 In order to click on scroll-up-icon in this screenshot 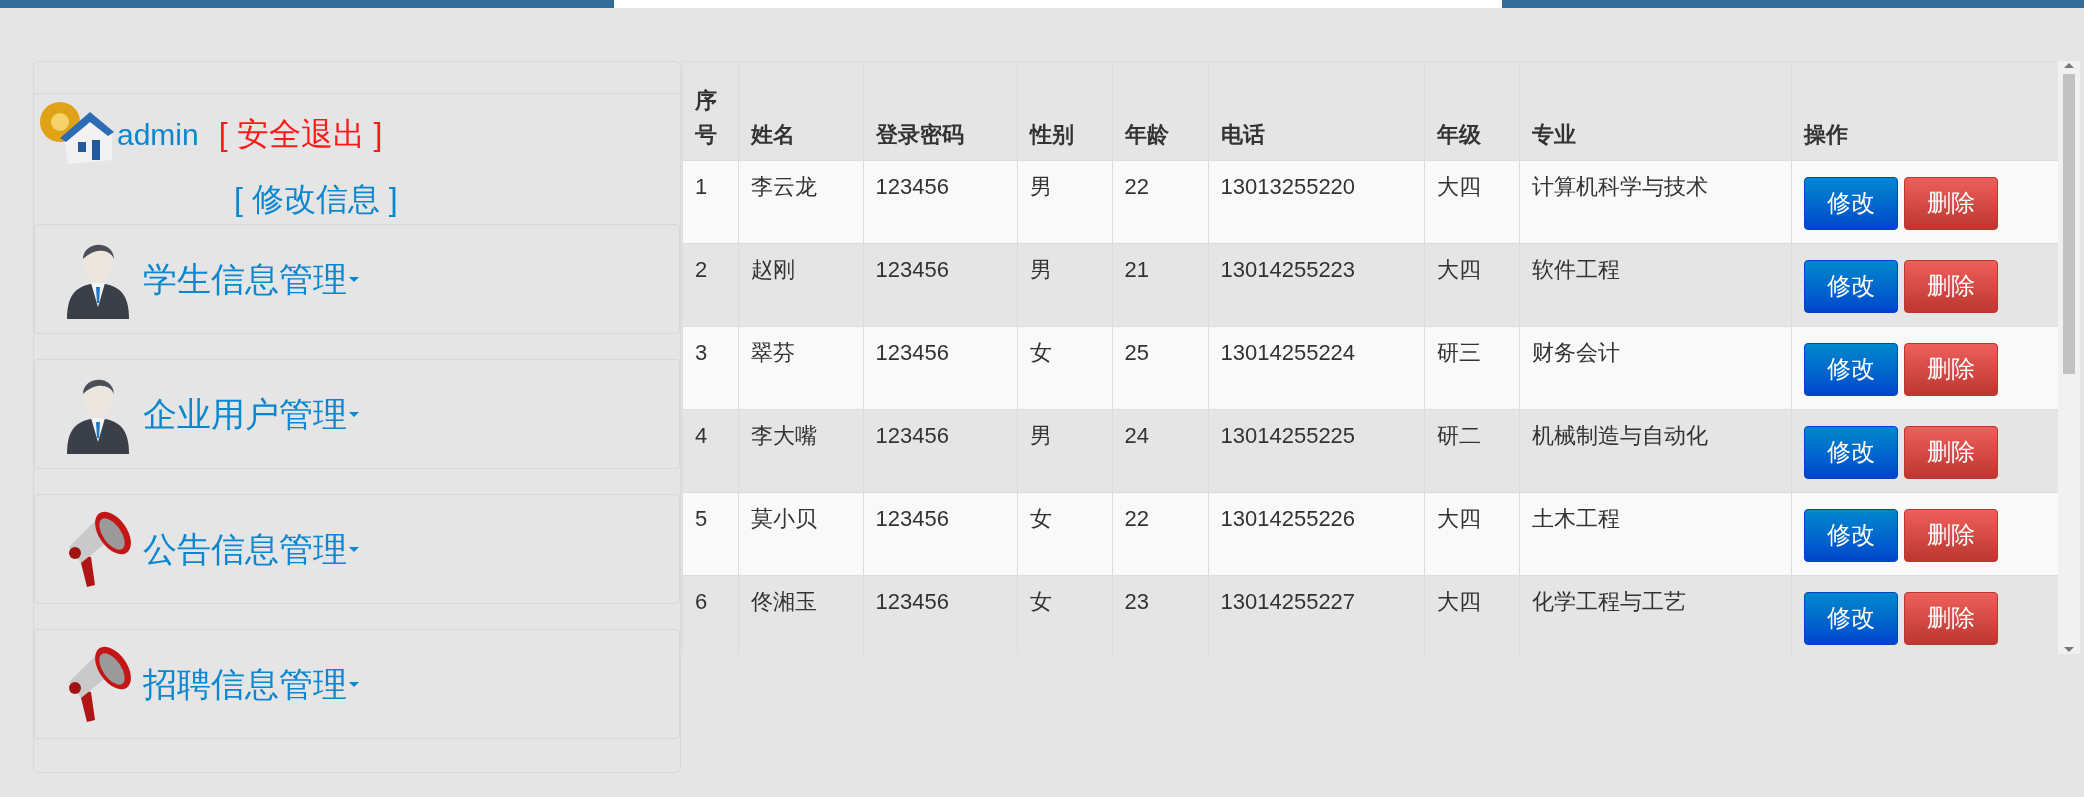, I will do `click(2069, 65)`.